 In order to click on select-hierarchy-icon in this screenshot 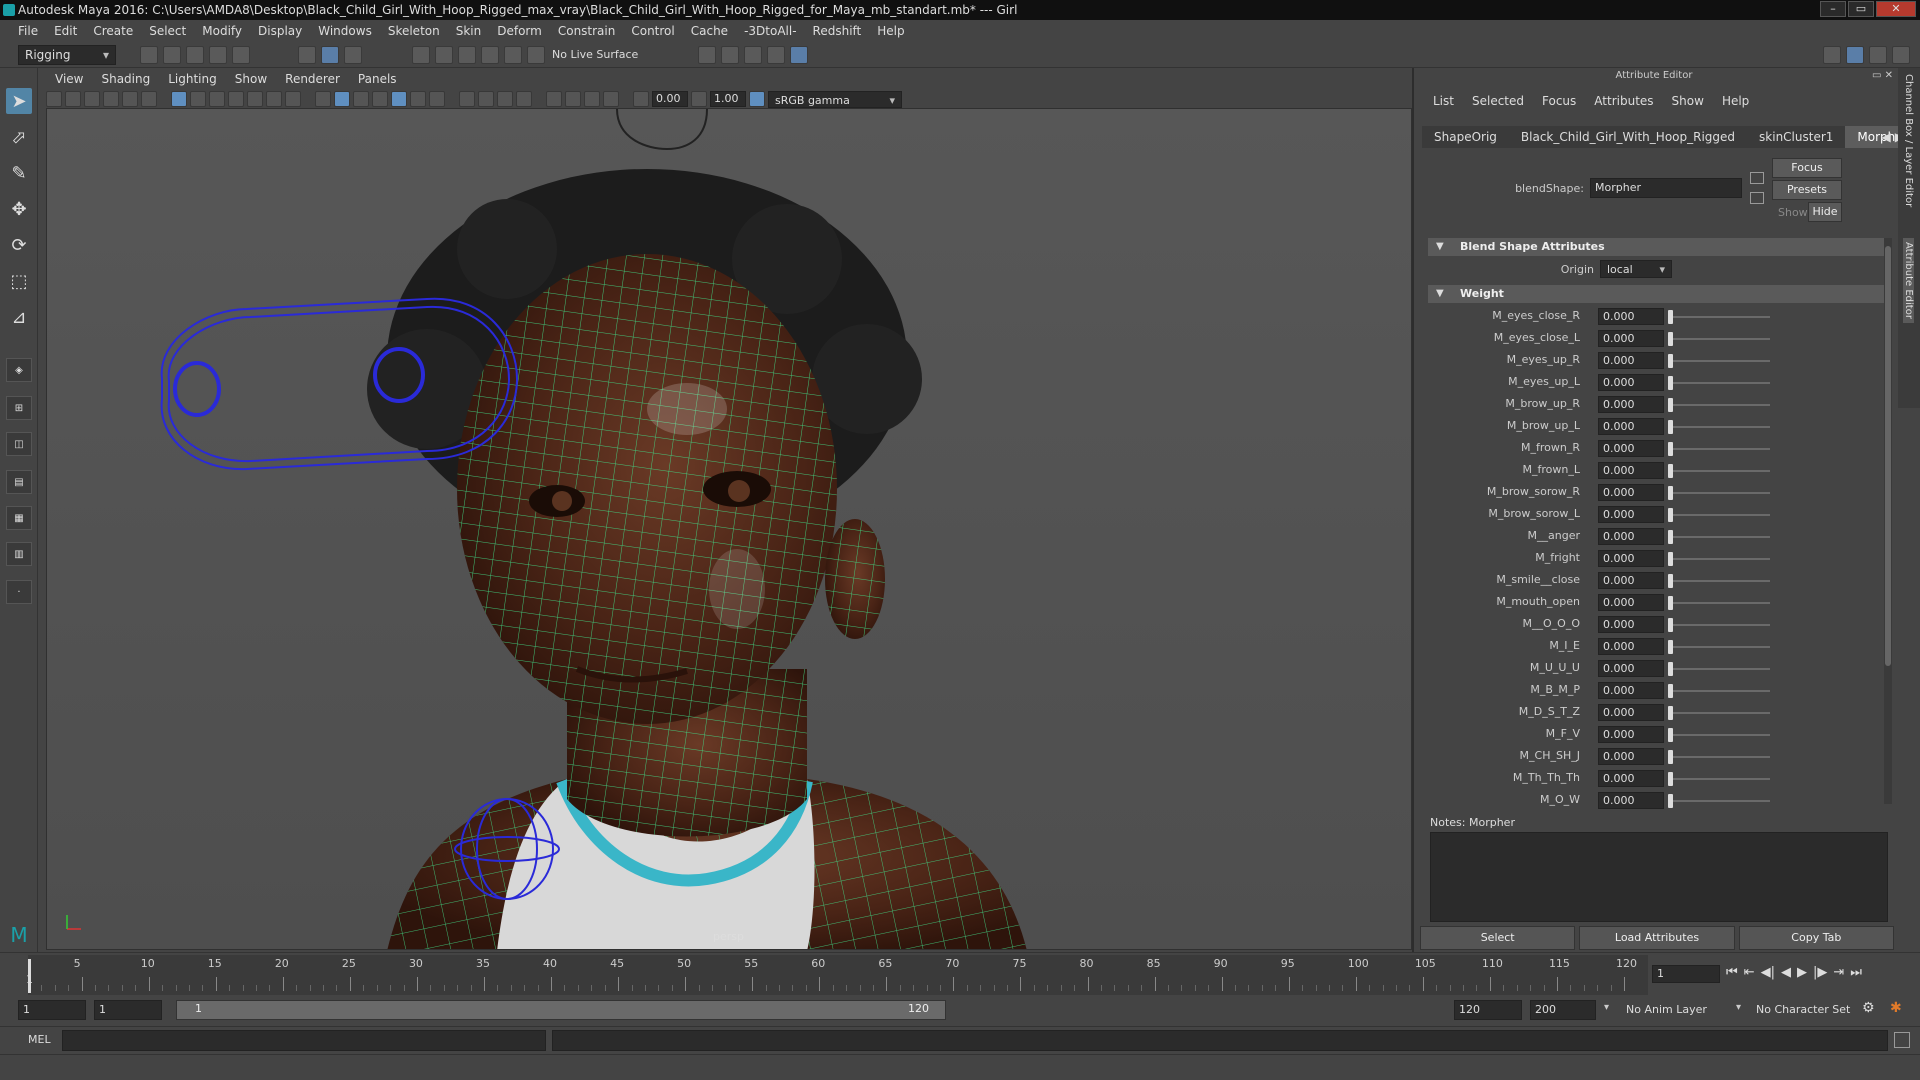, I will do `click(307, 55)`.